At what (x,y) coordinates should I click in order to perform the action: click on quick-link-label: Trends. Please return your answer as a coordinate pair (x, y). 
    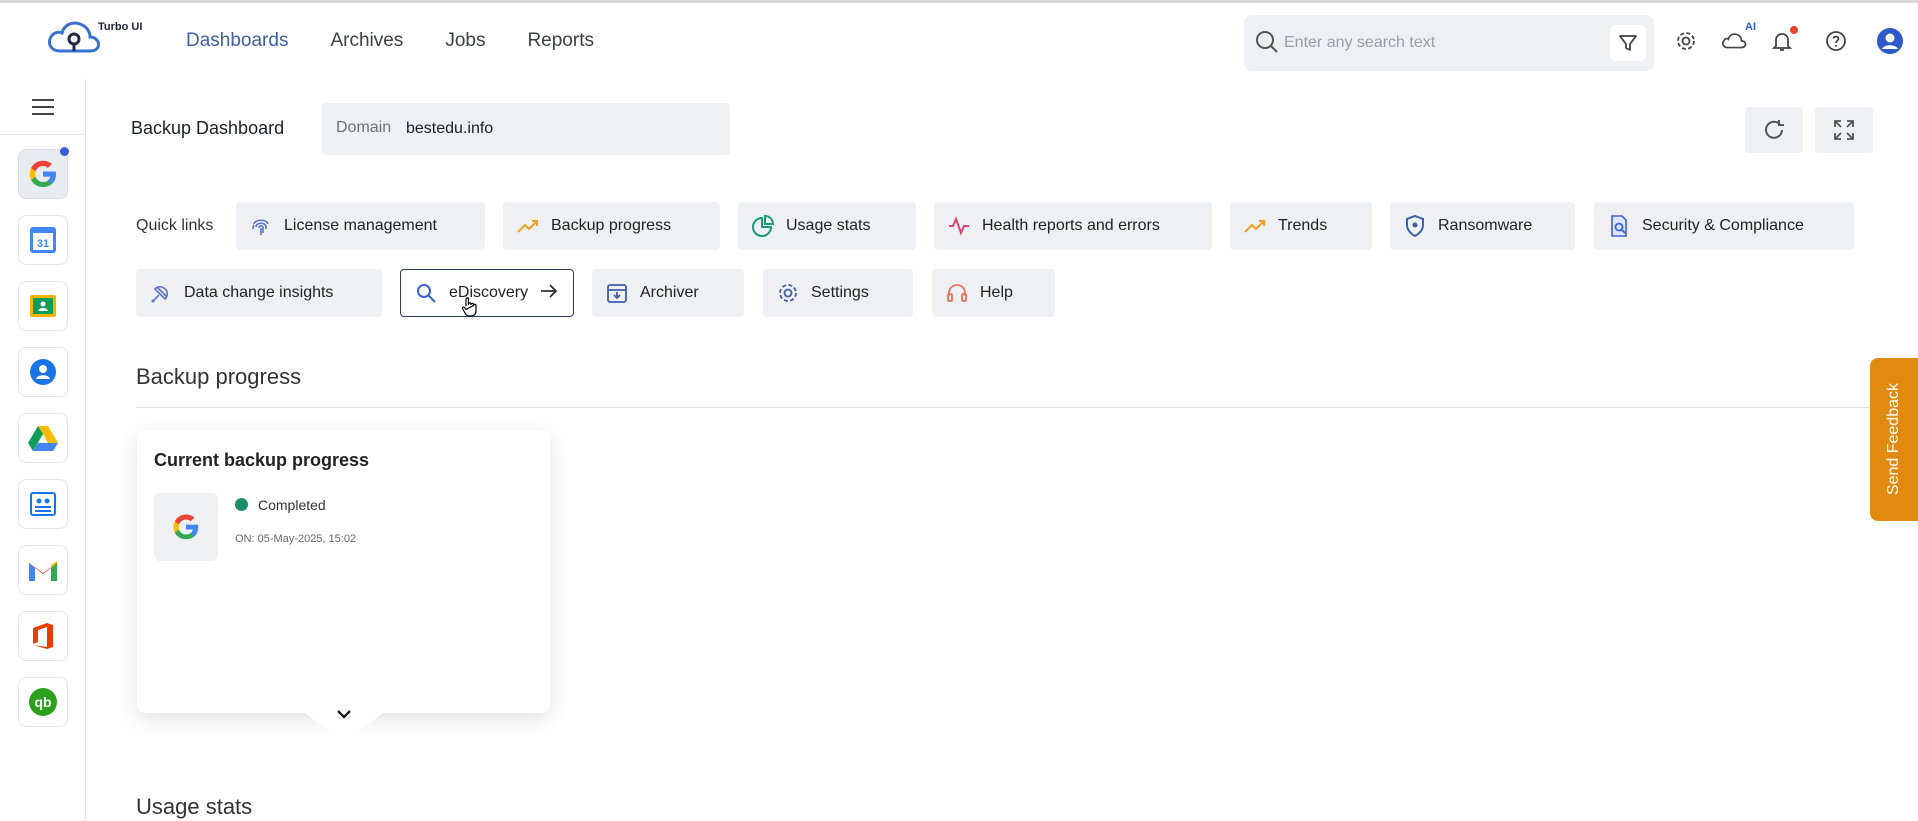
    Looking at the image, I should click on (1303, 225).